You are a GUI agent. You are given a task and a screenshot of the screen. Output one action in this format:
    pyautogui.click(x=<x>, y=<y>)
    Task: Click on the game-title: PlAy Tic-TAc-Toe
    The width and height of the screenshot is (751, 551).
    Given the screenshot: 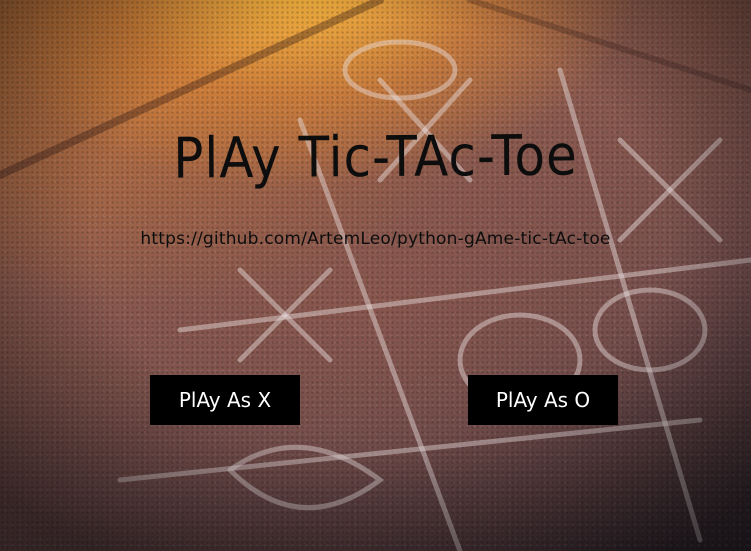 What is the action you would take?
    pyautogui.click(x=375, y=157)
    